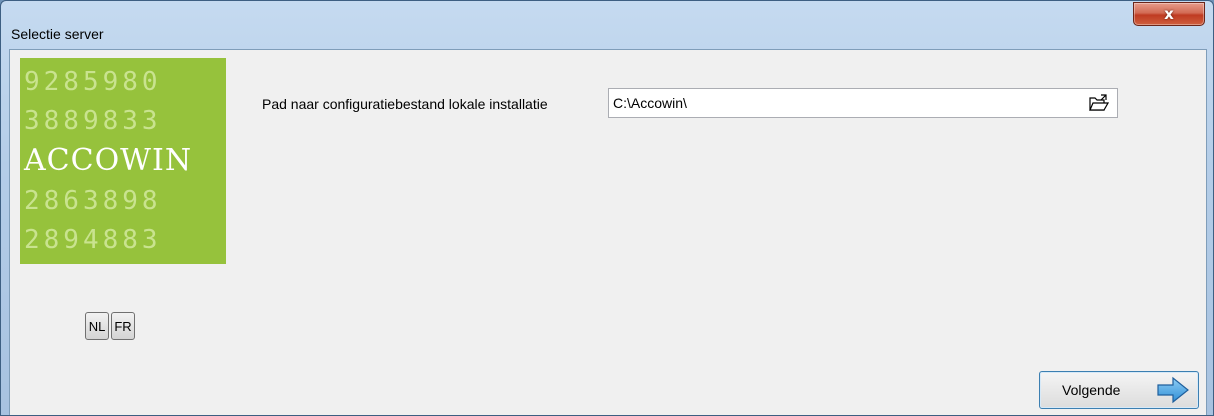  I want to click on browse-button, so click(1099, 103).